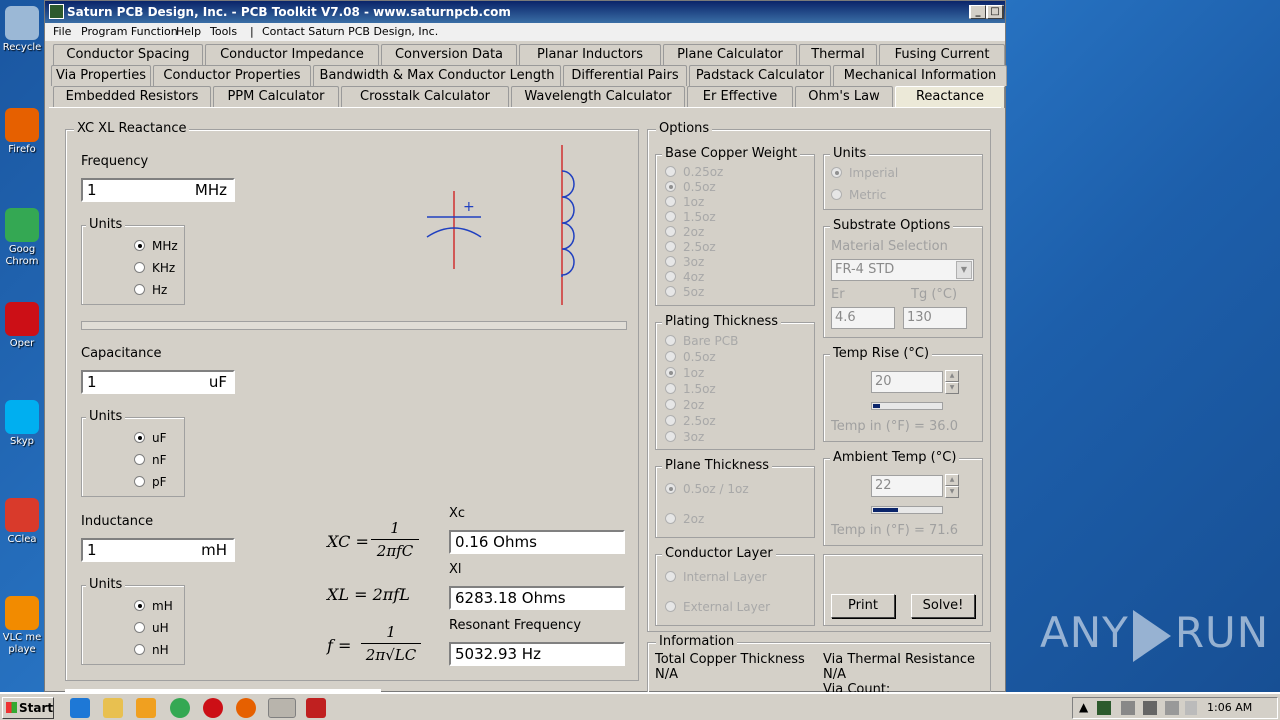 The image size is (1280, 720). What do you see at coordinates (101, 75) in the screenshot?
I see `tab-via-properties: Via Properties` at bounding box center [101, 75].